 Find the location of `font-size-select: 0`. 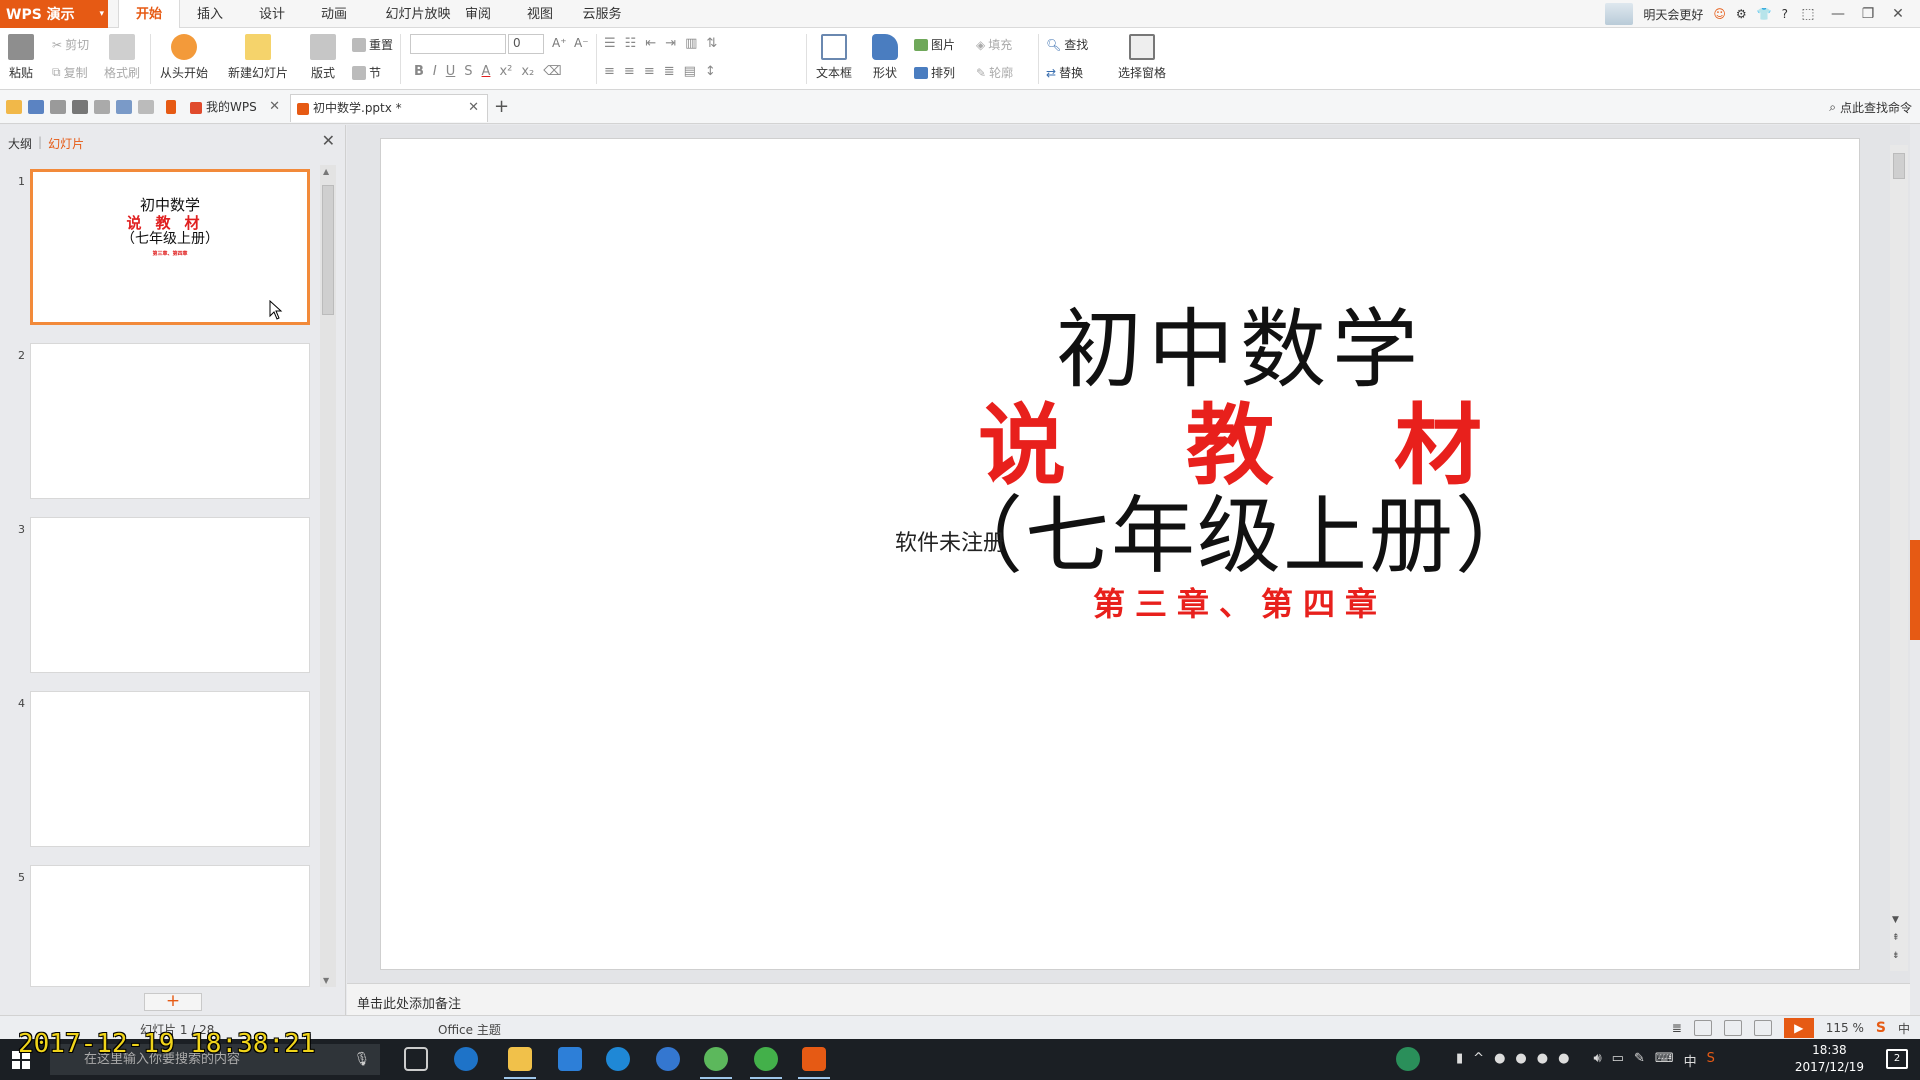

font-size-select: 0 is located at coordinates (526, 44).